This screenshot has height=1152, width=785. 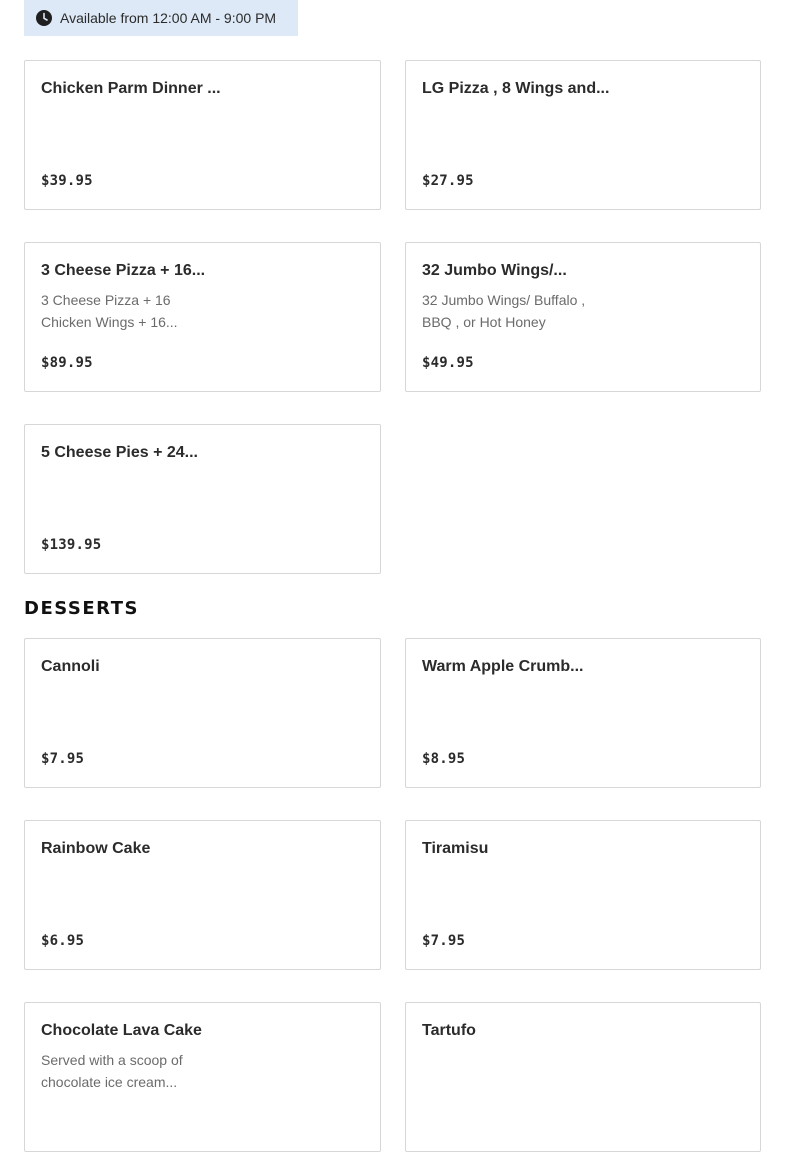 I want to click on menu-item-card: Tiramisu $7.95, so click(x=583, y=895).